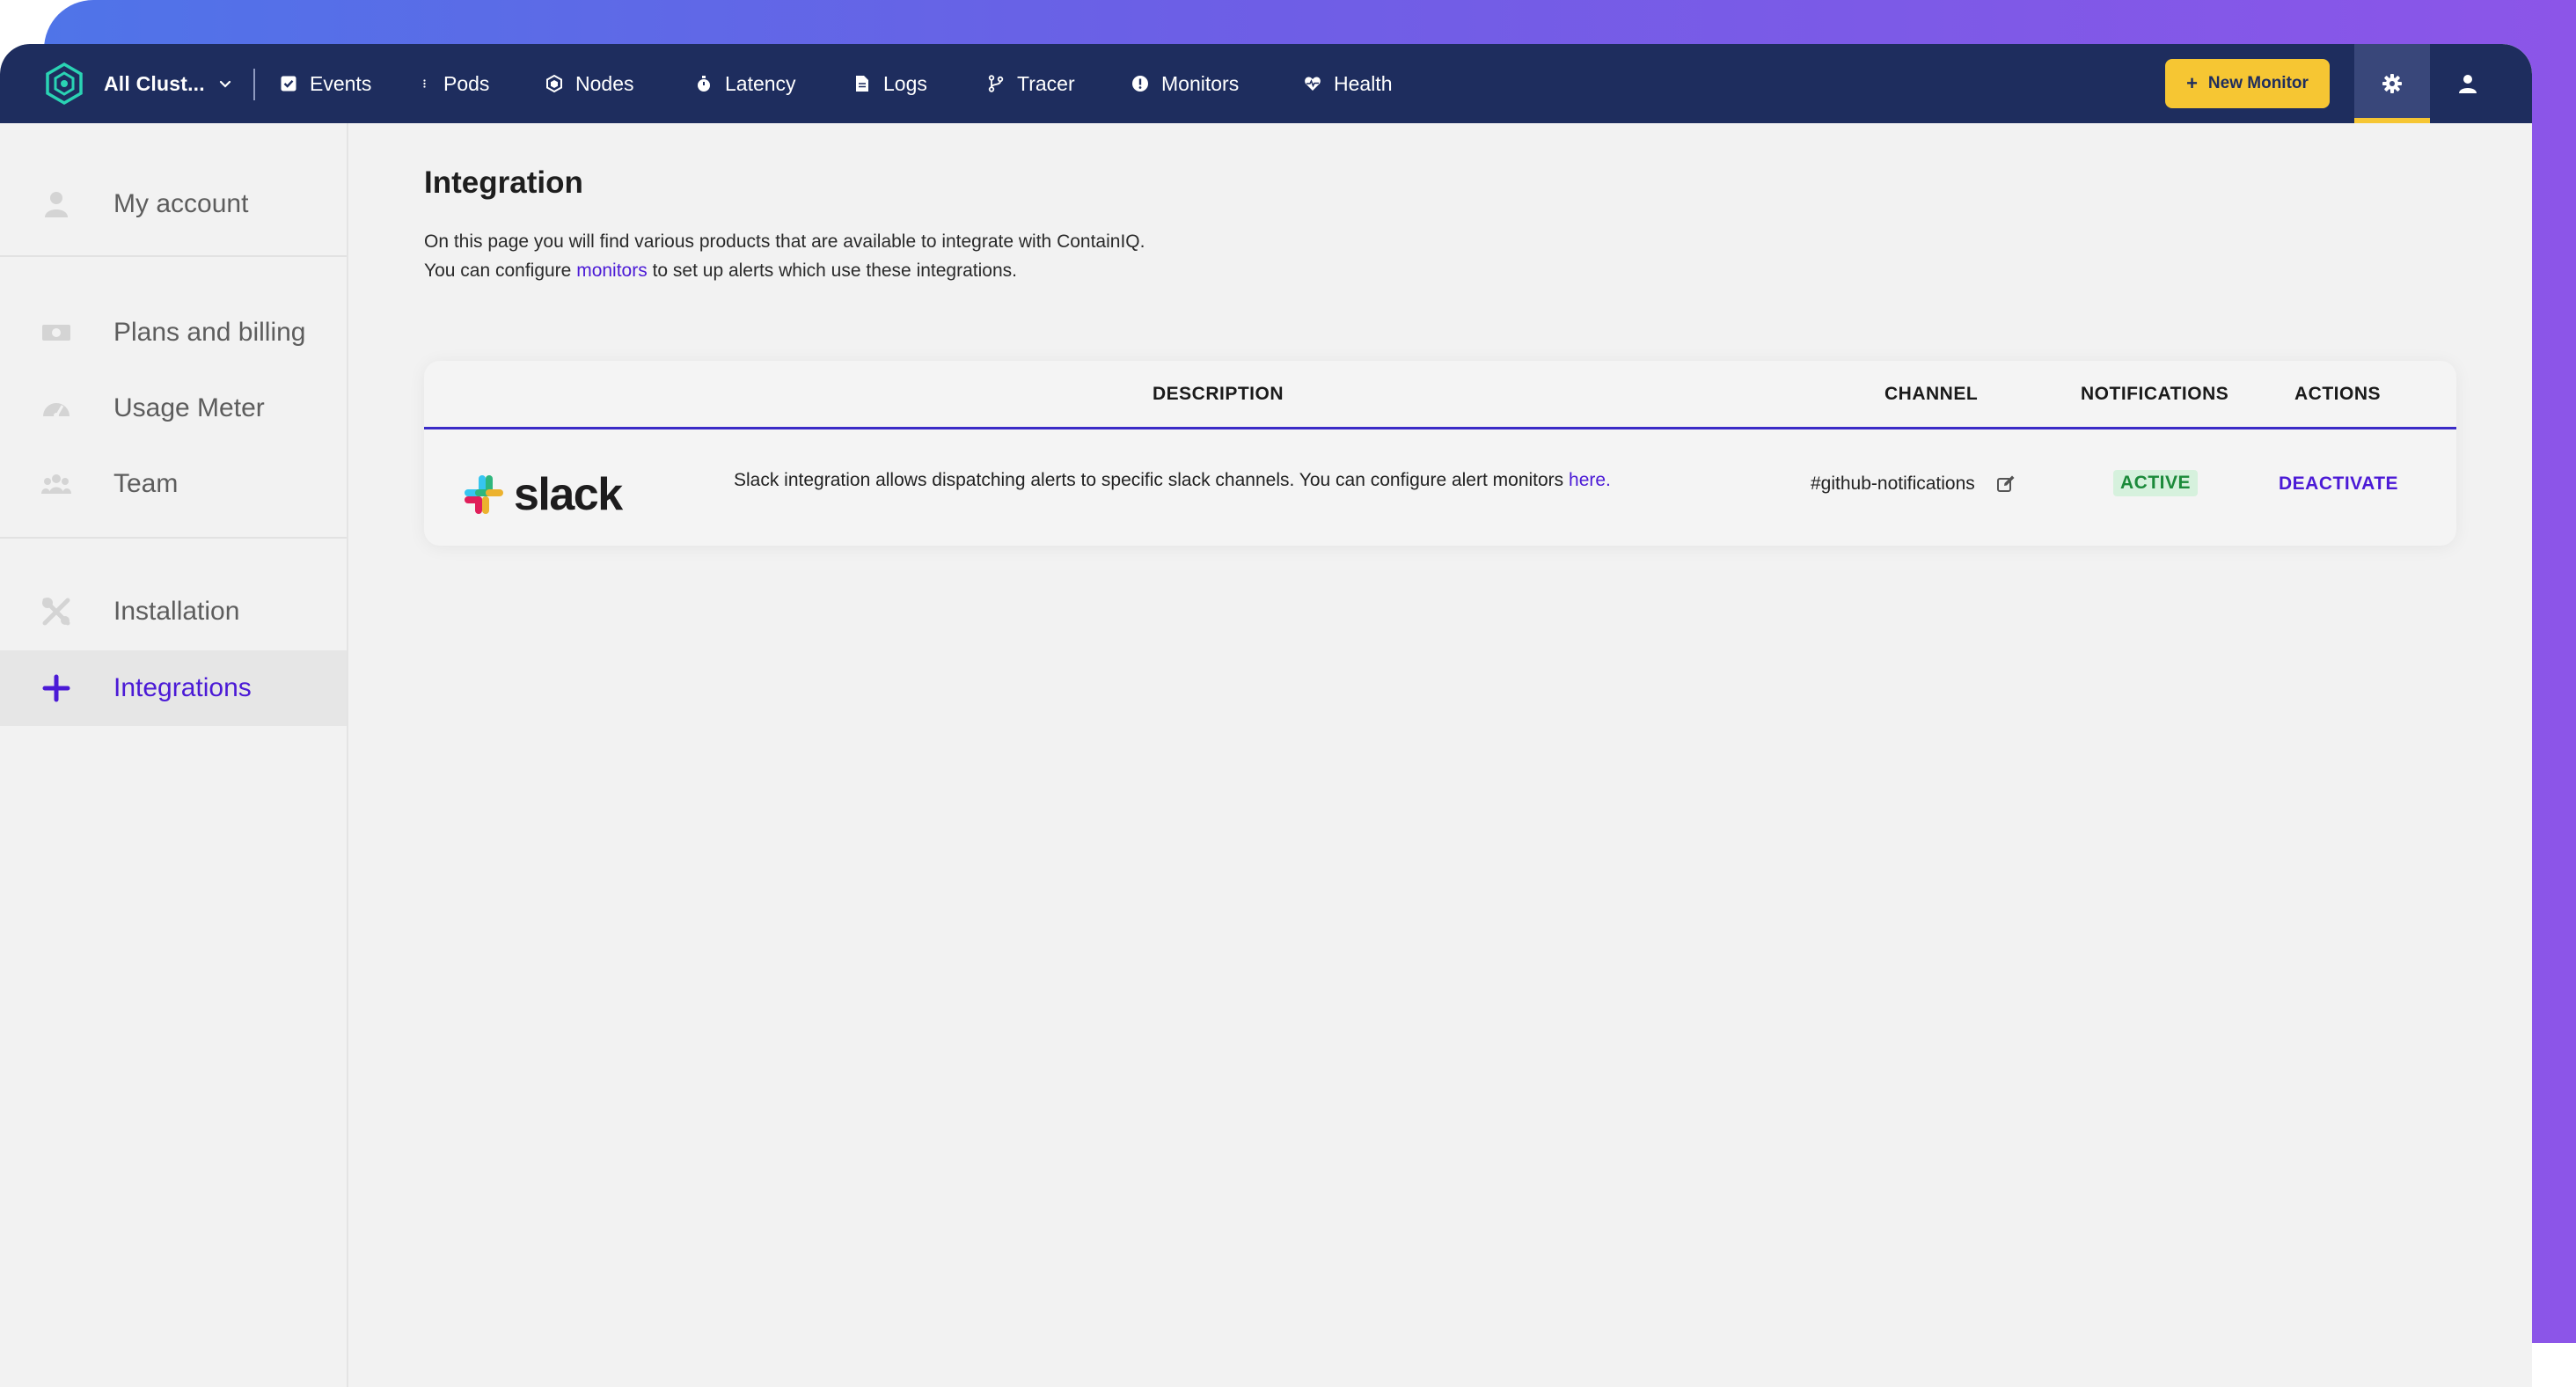 Image resolution: width=2576 pixels, height=1387 pixels. What do you see at coordinates (612, 271) in the screenshot?
I see `monitors-link: monitors` at bounding box center [612, 271].